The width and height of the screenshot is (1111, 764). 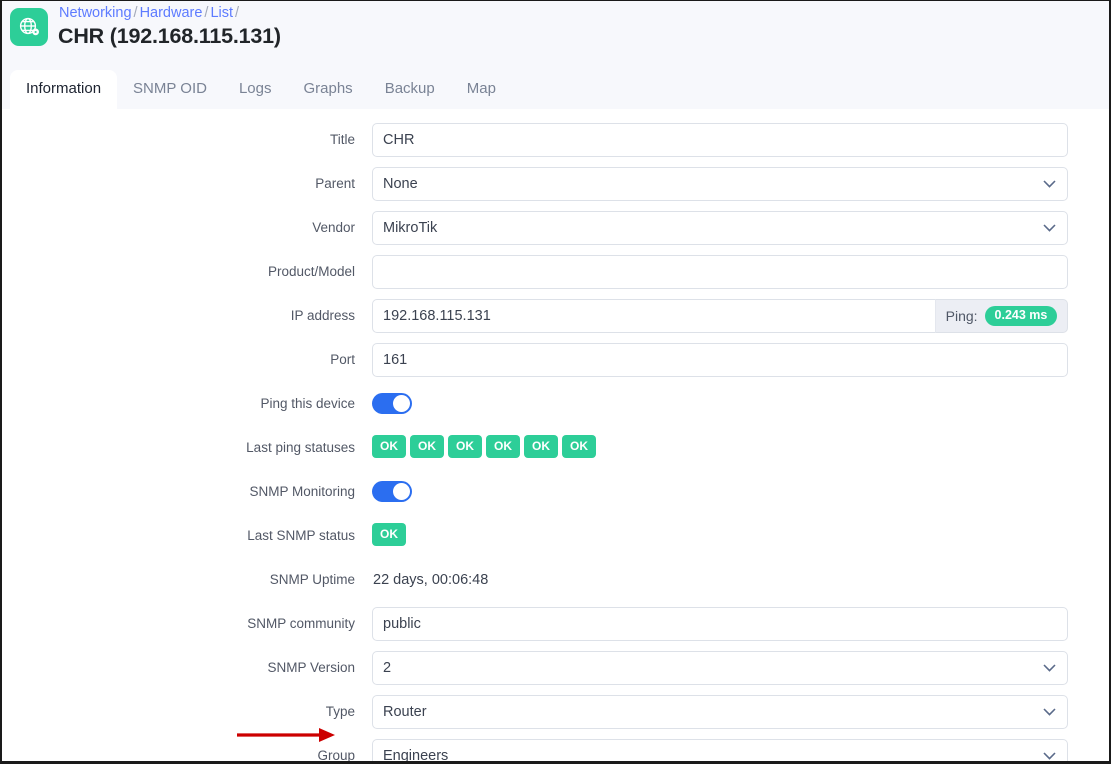 What do you see at coordinates (29, 27) in the screenshot?
I see `globe-network-icon` at bounding box center [29, 27].